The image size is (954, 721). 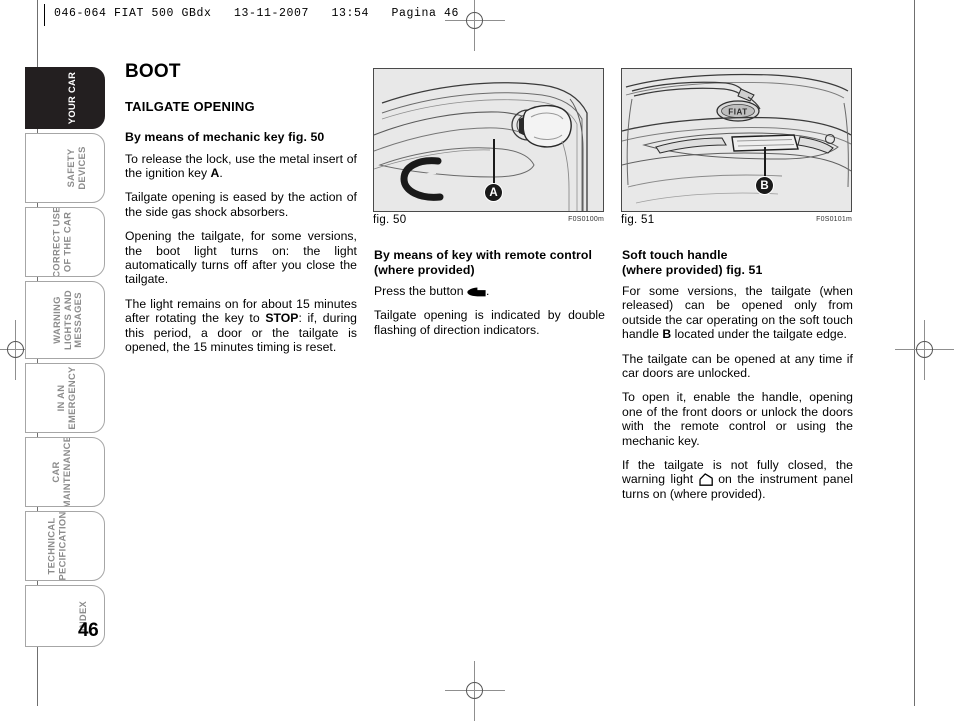 What do you see at coordinates (71, 98) in the screenshot?
I see `sidebar-tab-label: YOUR CAR` at bounding box center [71, 98].